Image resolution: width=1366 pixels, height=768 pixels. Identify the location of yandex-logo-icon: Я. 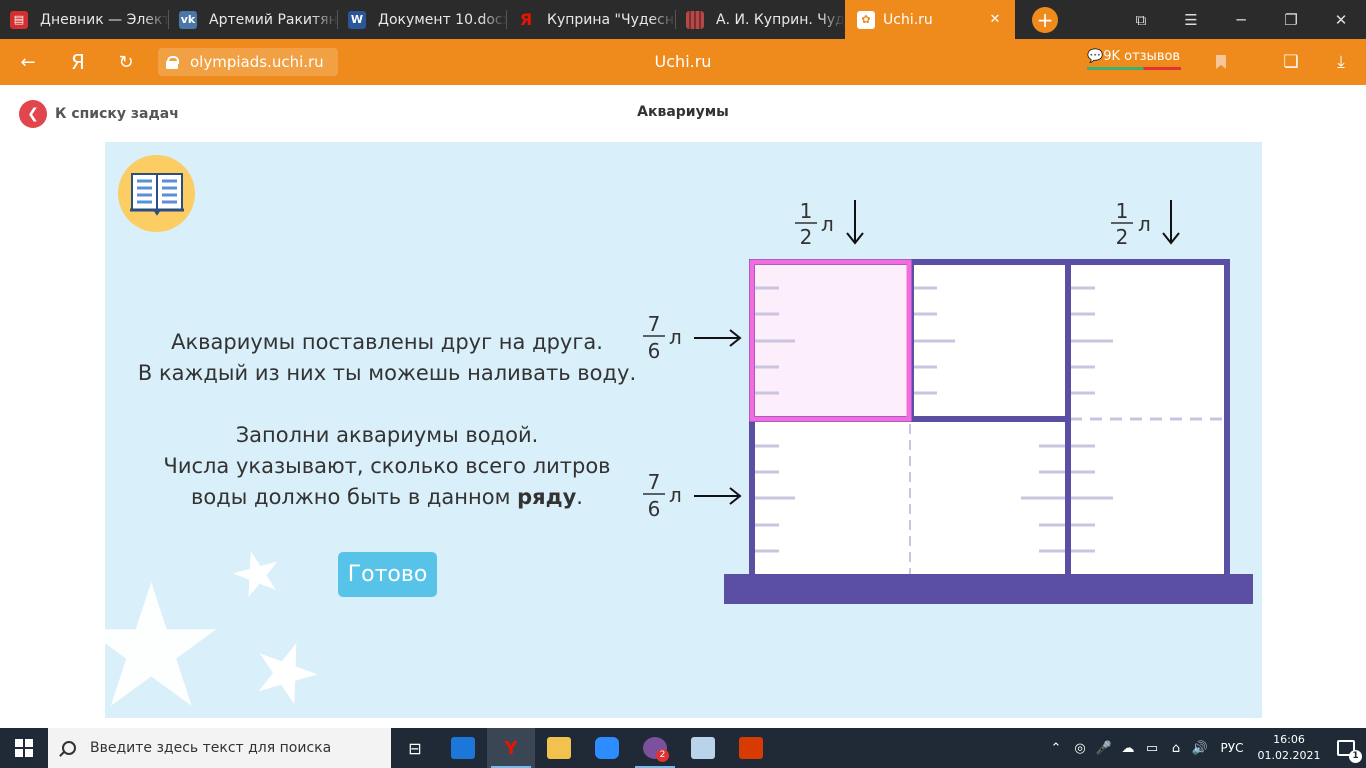
(78, 62).